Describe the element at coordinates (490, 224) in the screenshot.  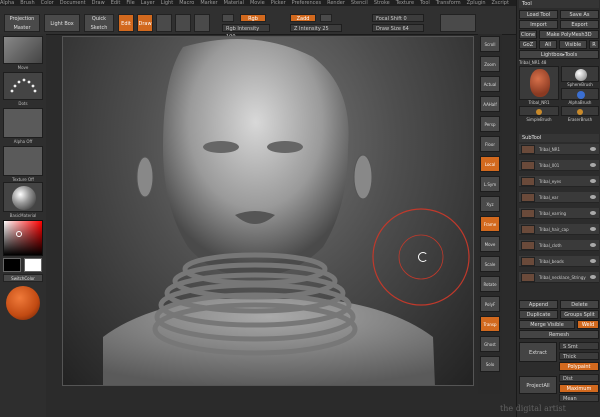
I see `view-button-frame: Frame` at that location.